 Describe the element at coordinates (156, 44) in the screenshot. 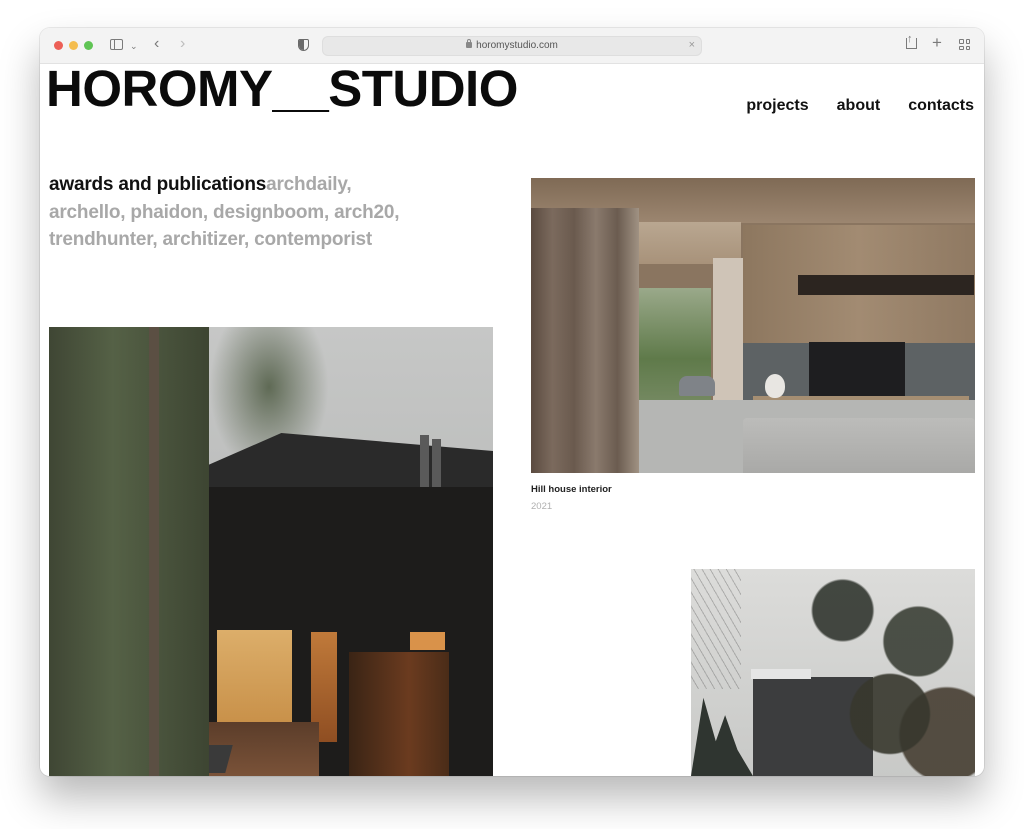

I see `back-icon: ‹` at that location.